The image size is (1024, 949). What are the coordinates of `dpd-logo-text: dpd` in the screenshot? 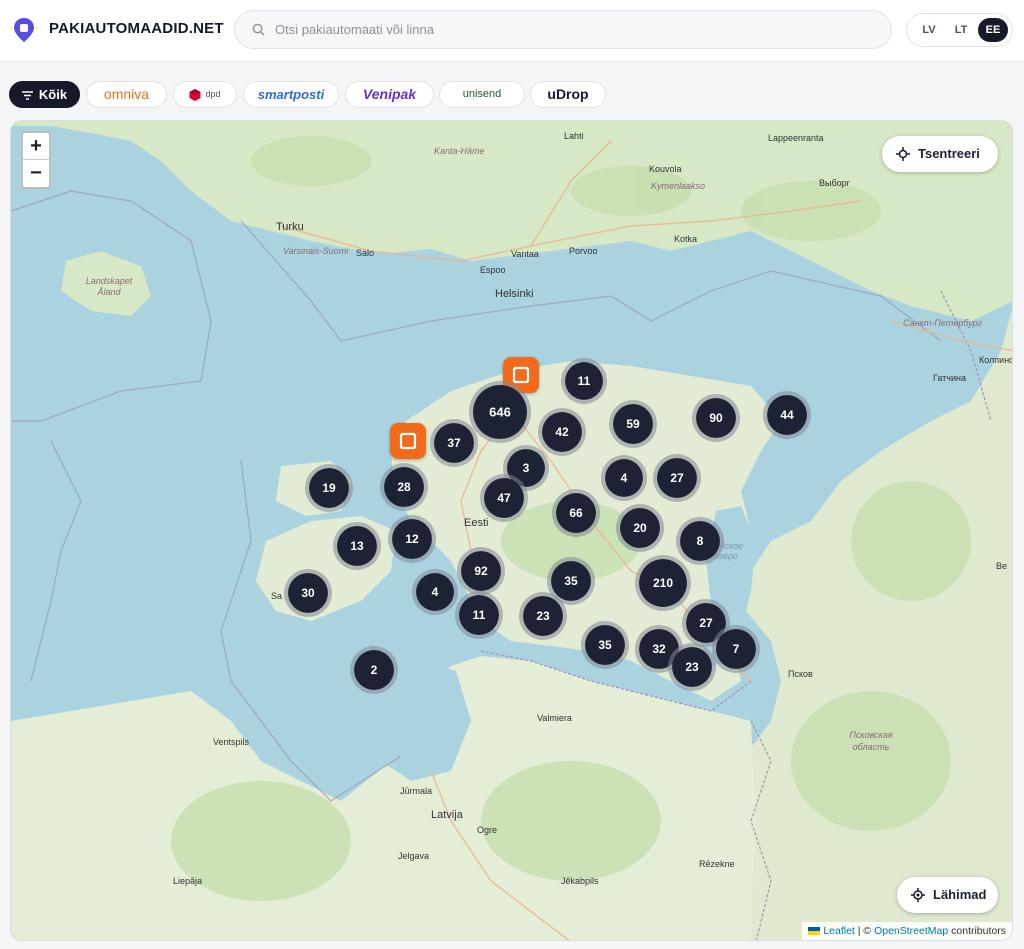 It's located at (213, 94).